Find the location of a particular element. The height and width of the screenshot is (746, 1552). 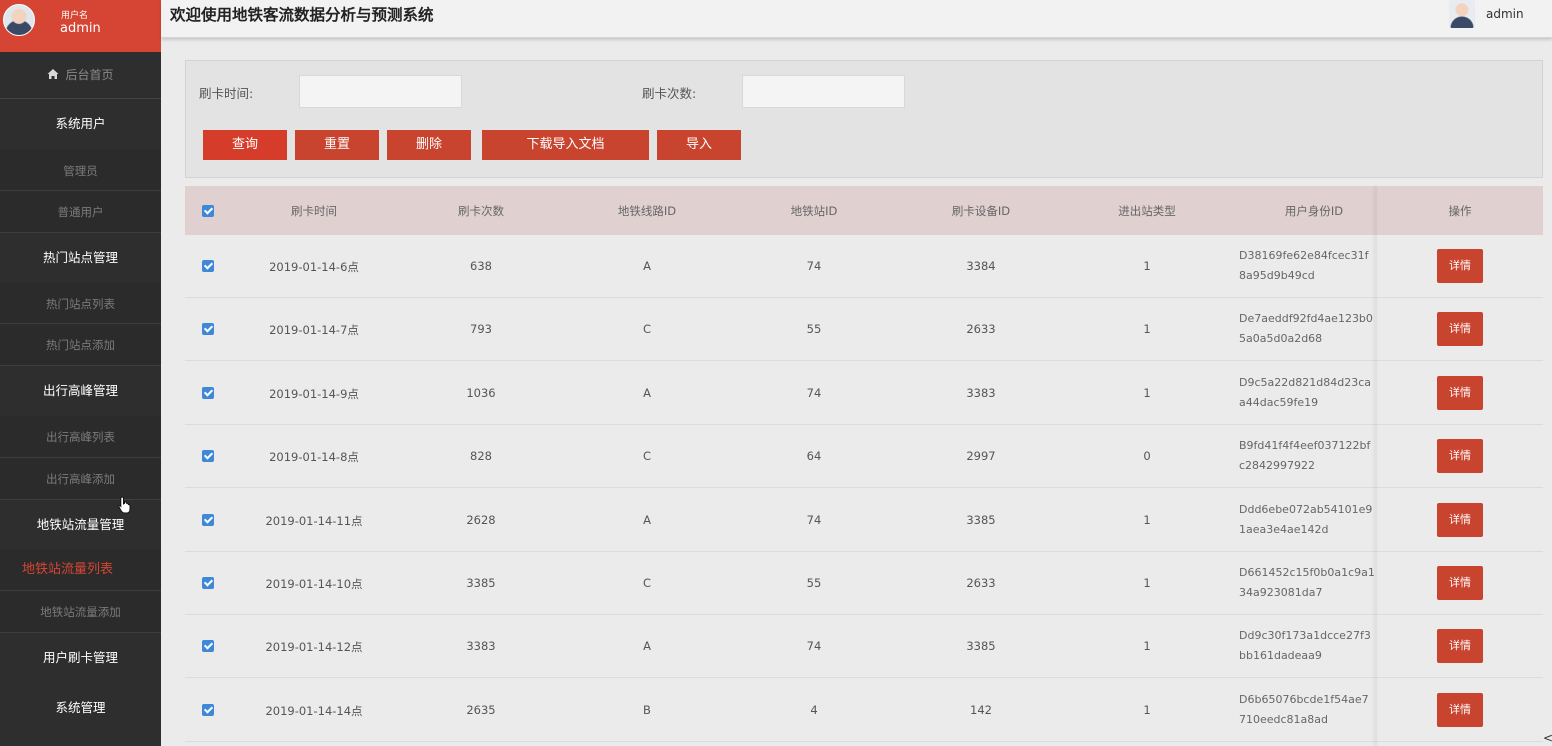

swipe-count-input is located at coordinates (823, 91).